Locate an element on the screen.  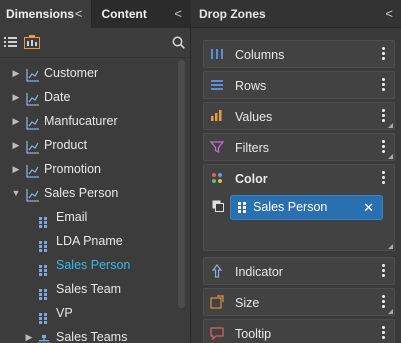
drop-zone-filters: Filters is located at coordinates (299, 147).